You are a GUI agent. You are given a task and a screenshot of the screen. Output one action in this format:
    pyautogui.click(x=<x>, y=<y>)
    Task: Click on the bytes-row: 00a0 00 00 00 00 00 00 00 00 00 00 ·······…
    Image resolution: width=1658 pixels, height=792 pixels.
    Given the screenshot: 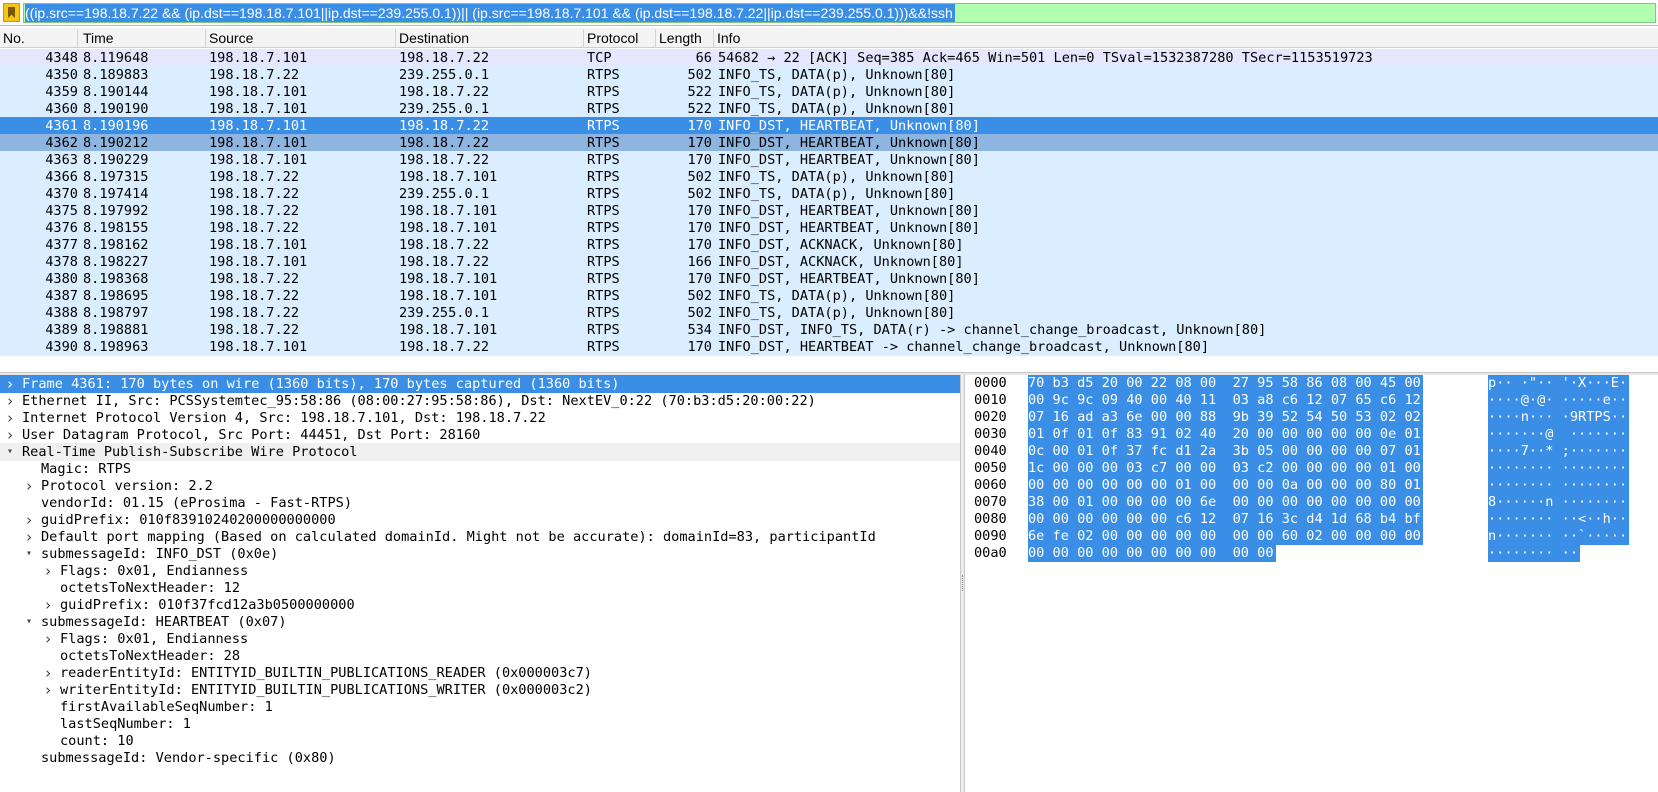 What is the action you would take?
    pyautogui.click(x=1311, y=553)
    